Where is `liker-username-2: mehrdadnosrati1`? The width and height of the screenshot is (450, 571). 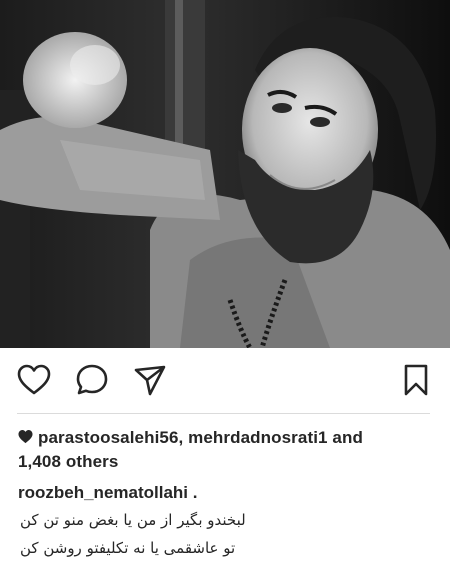
liker-username-2: mehrdadnosrati1 is located at coordinates (257, 437).